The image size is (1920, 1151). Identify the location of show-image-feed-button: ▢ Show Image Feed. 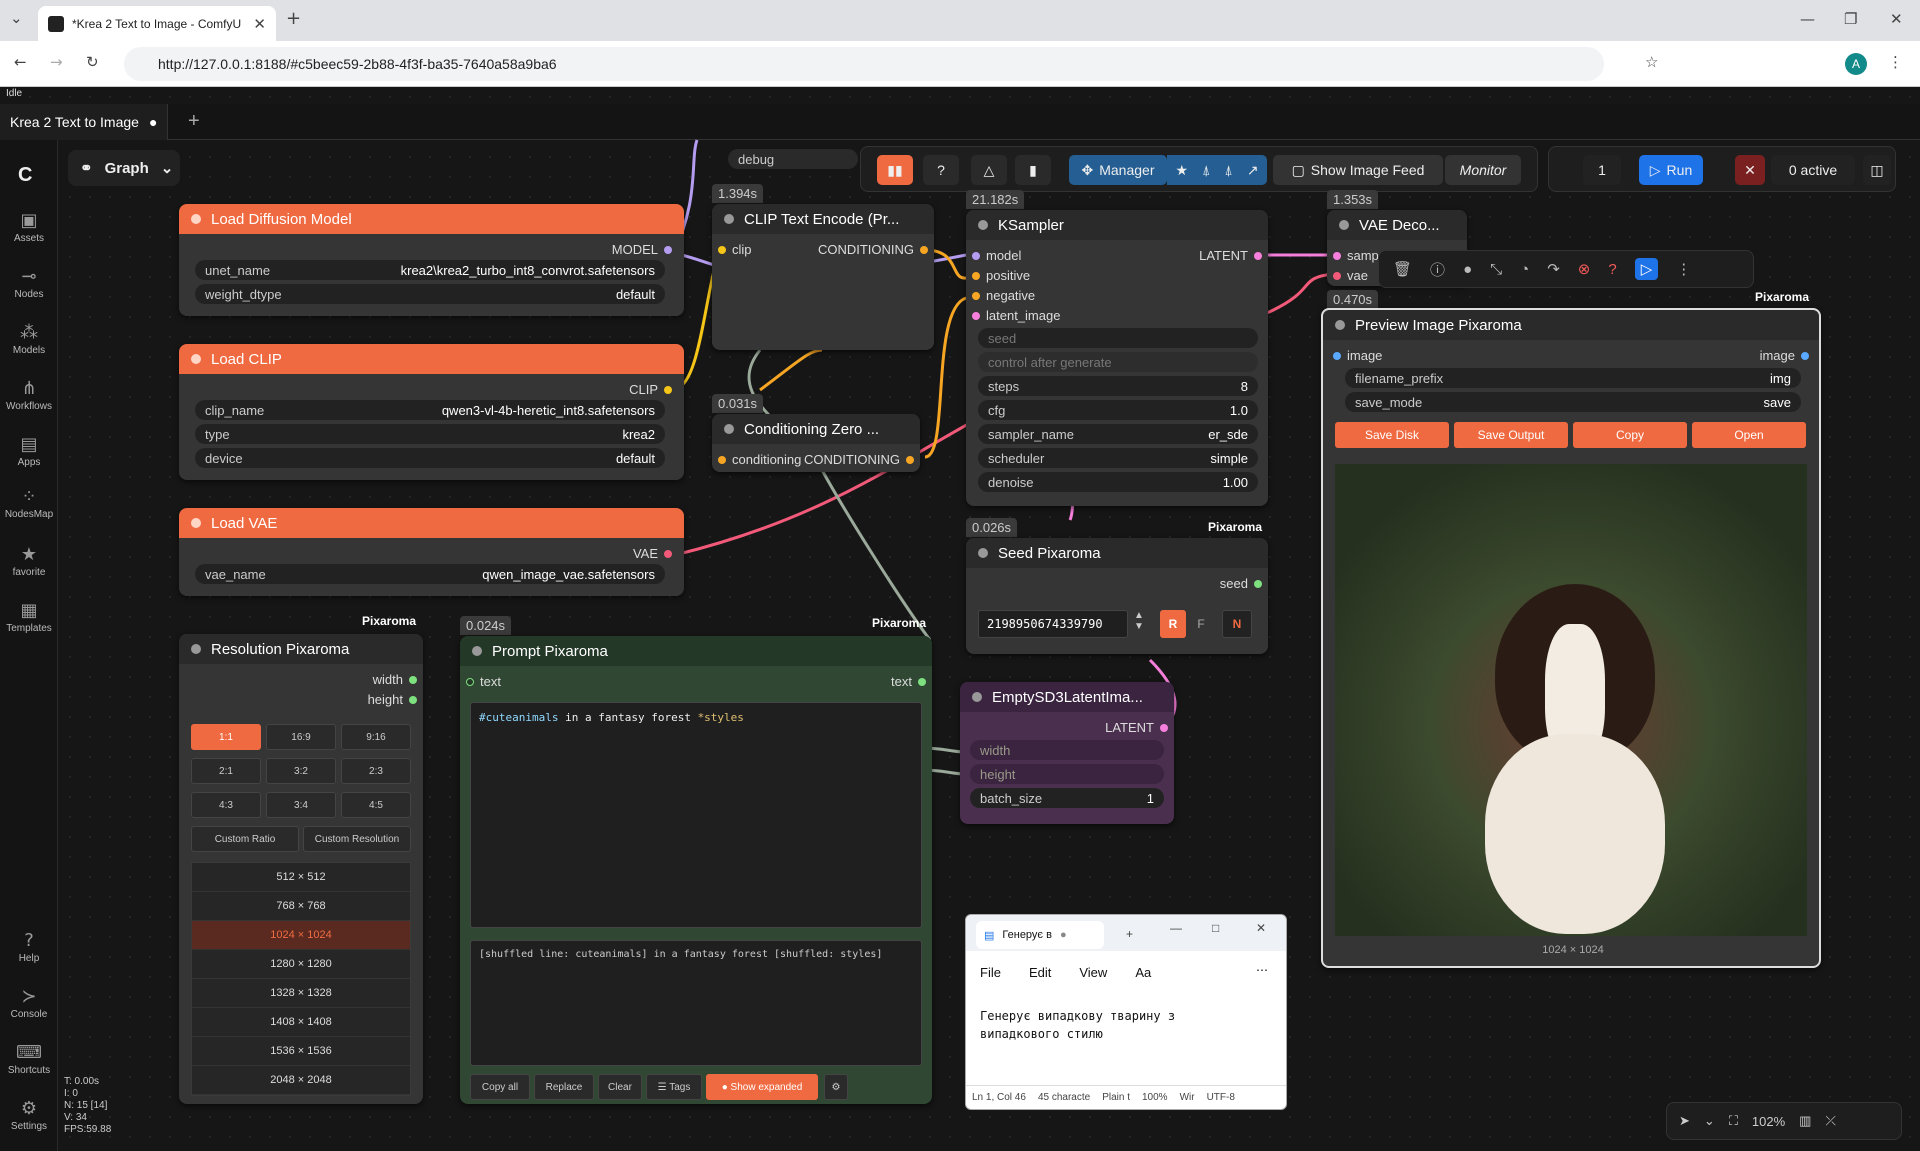
(1358, 170).